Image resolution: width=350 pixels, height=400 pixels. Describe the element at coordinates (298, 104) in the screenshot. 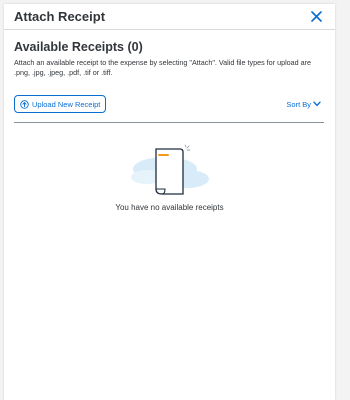

I see `sort-by-label: Sort By` at that location.